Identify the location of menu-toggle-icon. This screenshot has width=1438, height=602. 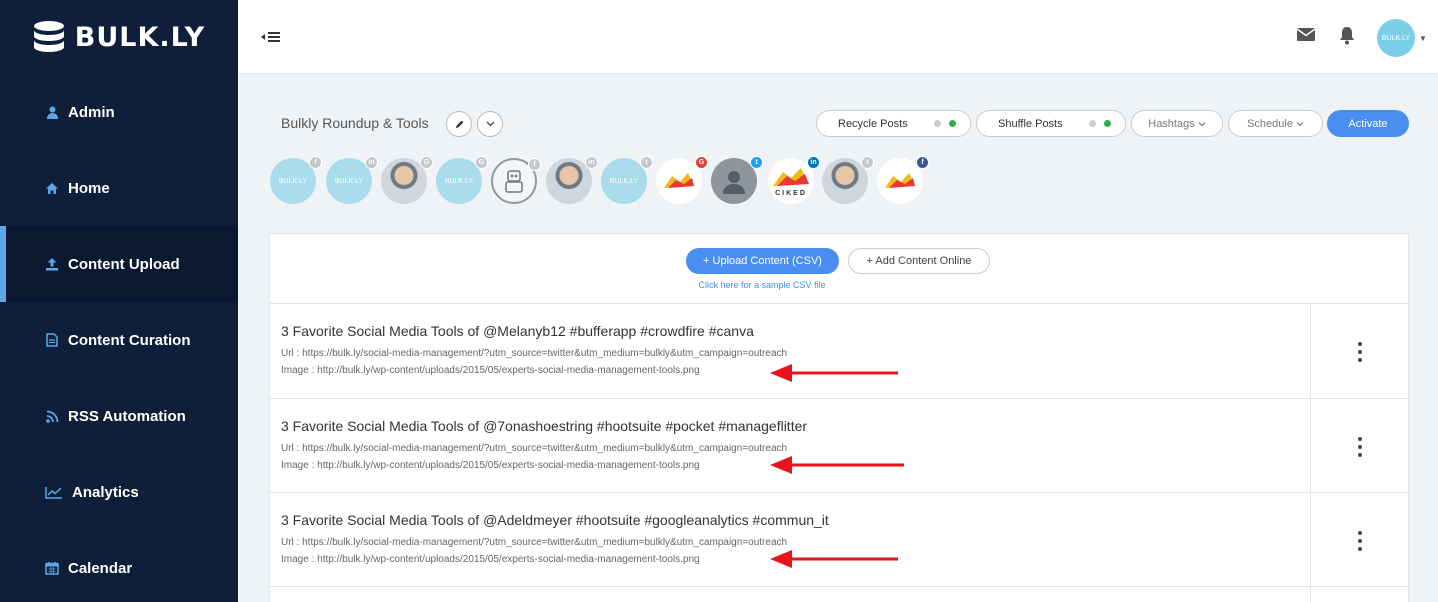
(271, 37).